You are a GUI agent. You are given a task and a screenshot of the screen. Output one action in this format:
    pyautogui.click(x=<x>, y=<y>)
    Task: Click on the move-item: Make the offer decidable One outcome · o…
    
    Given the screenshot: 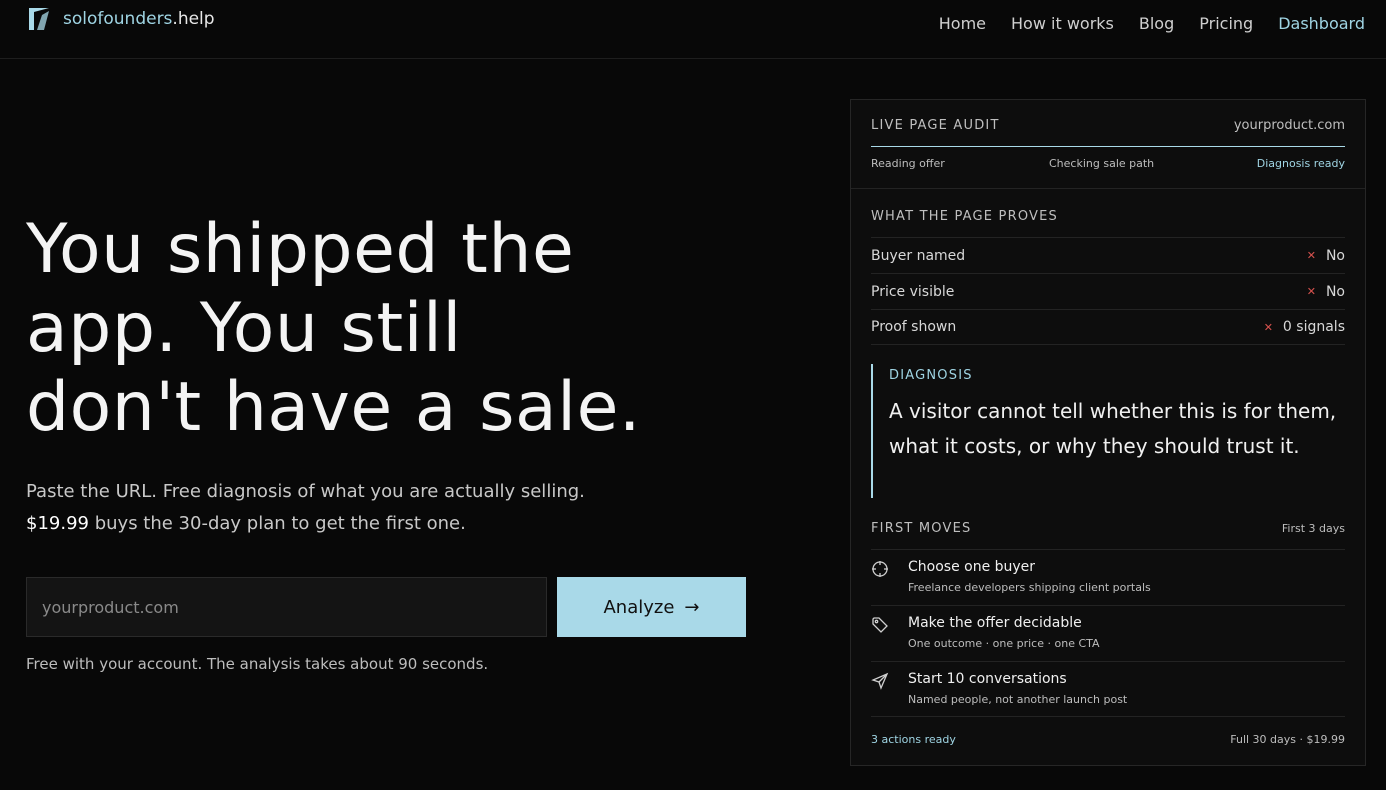 What is the action you would take?
    pyautogui.click(x=1108, y=633)
    